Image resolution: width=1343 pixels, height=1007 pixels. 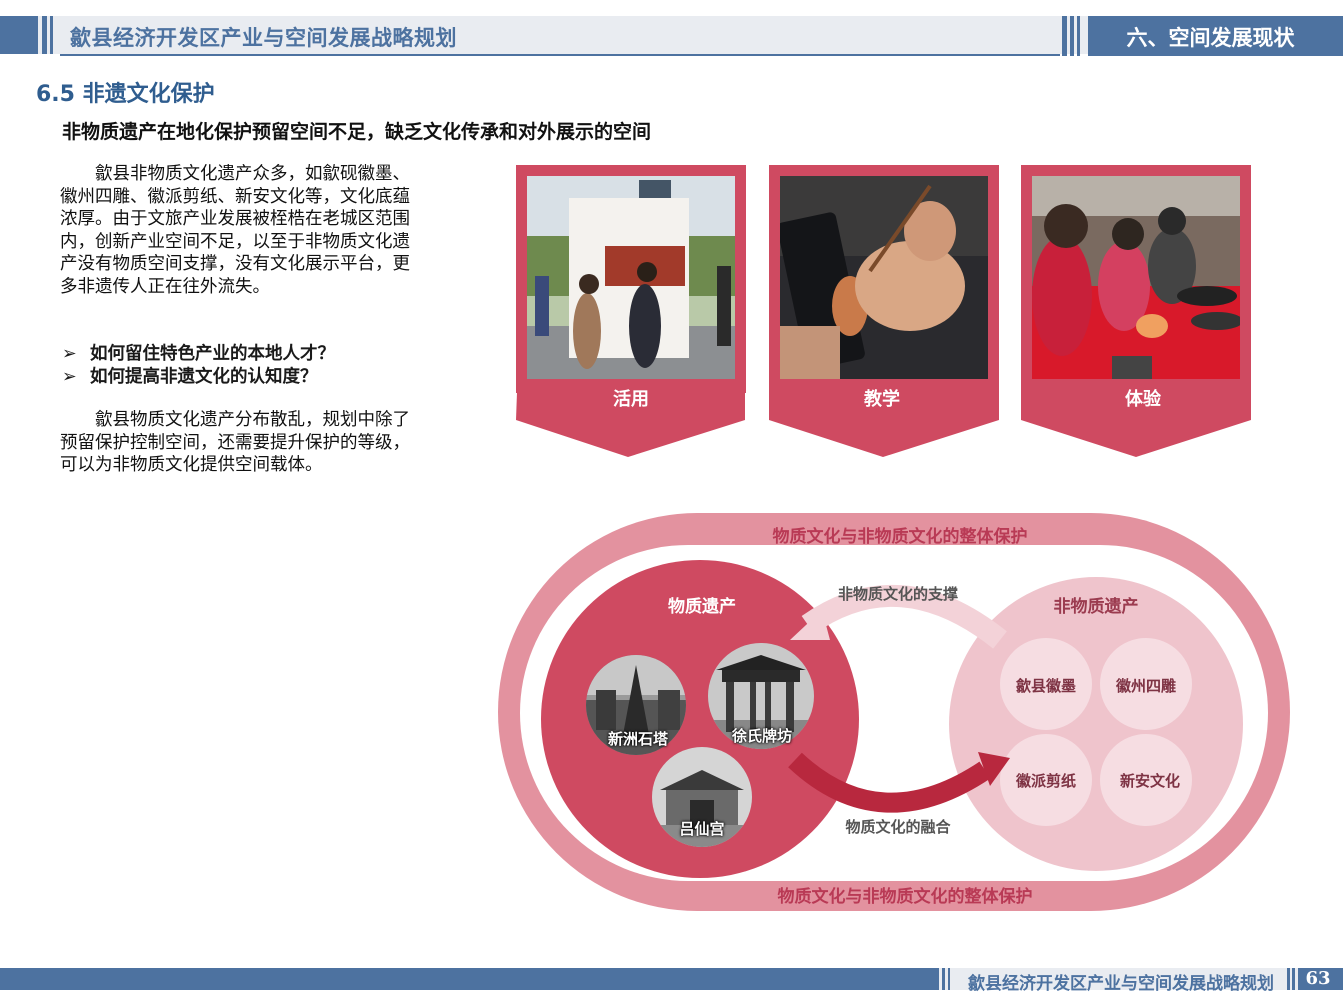 I want to click on outer-label-top: 物质文化与非物质文化的整体保护, so click(x=900, y=537).